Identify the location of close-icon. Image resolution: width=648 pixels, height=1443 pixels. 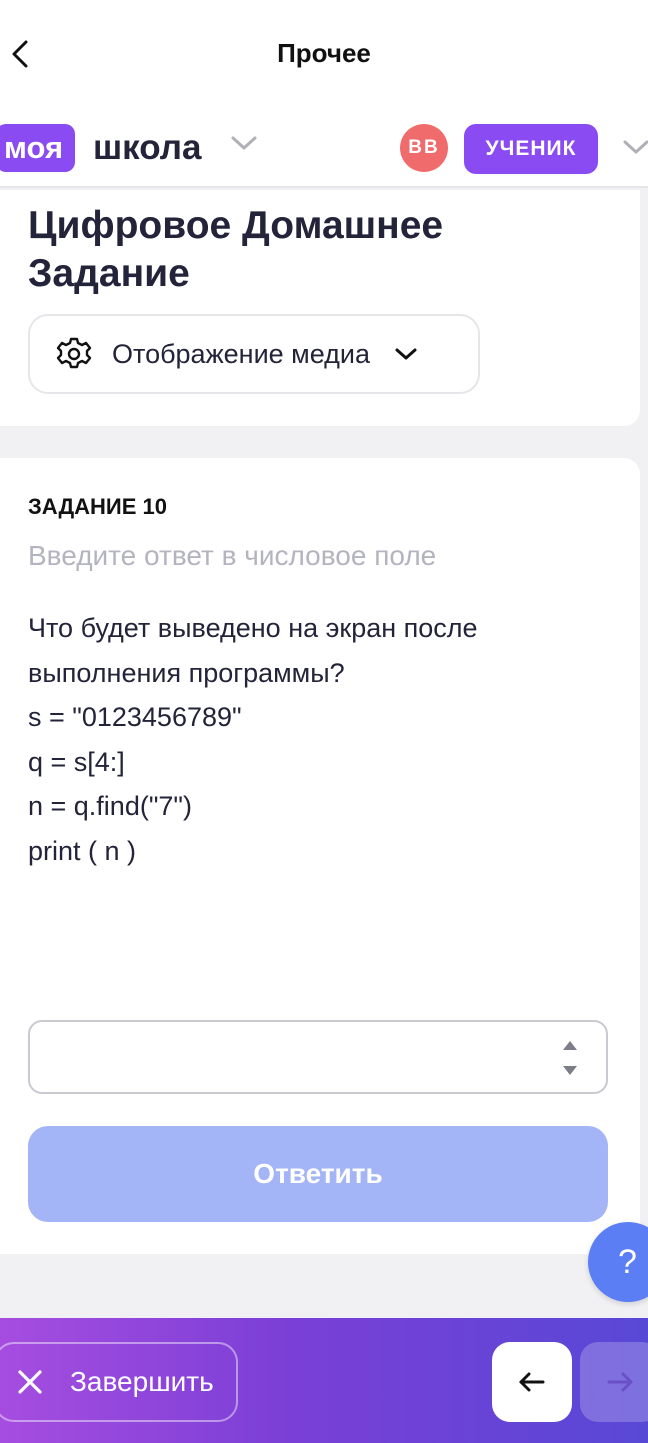
(31, 1382).